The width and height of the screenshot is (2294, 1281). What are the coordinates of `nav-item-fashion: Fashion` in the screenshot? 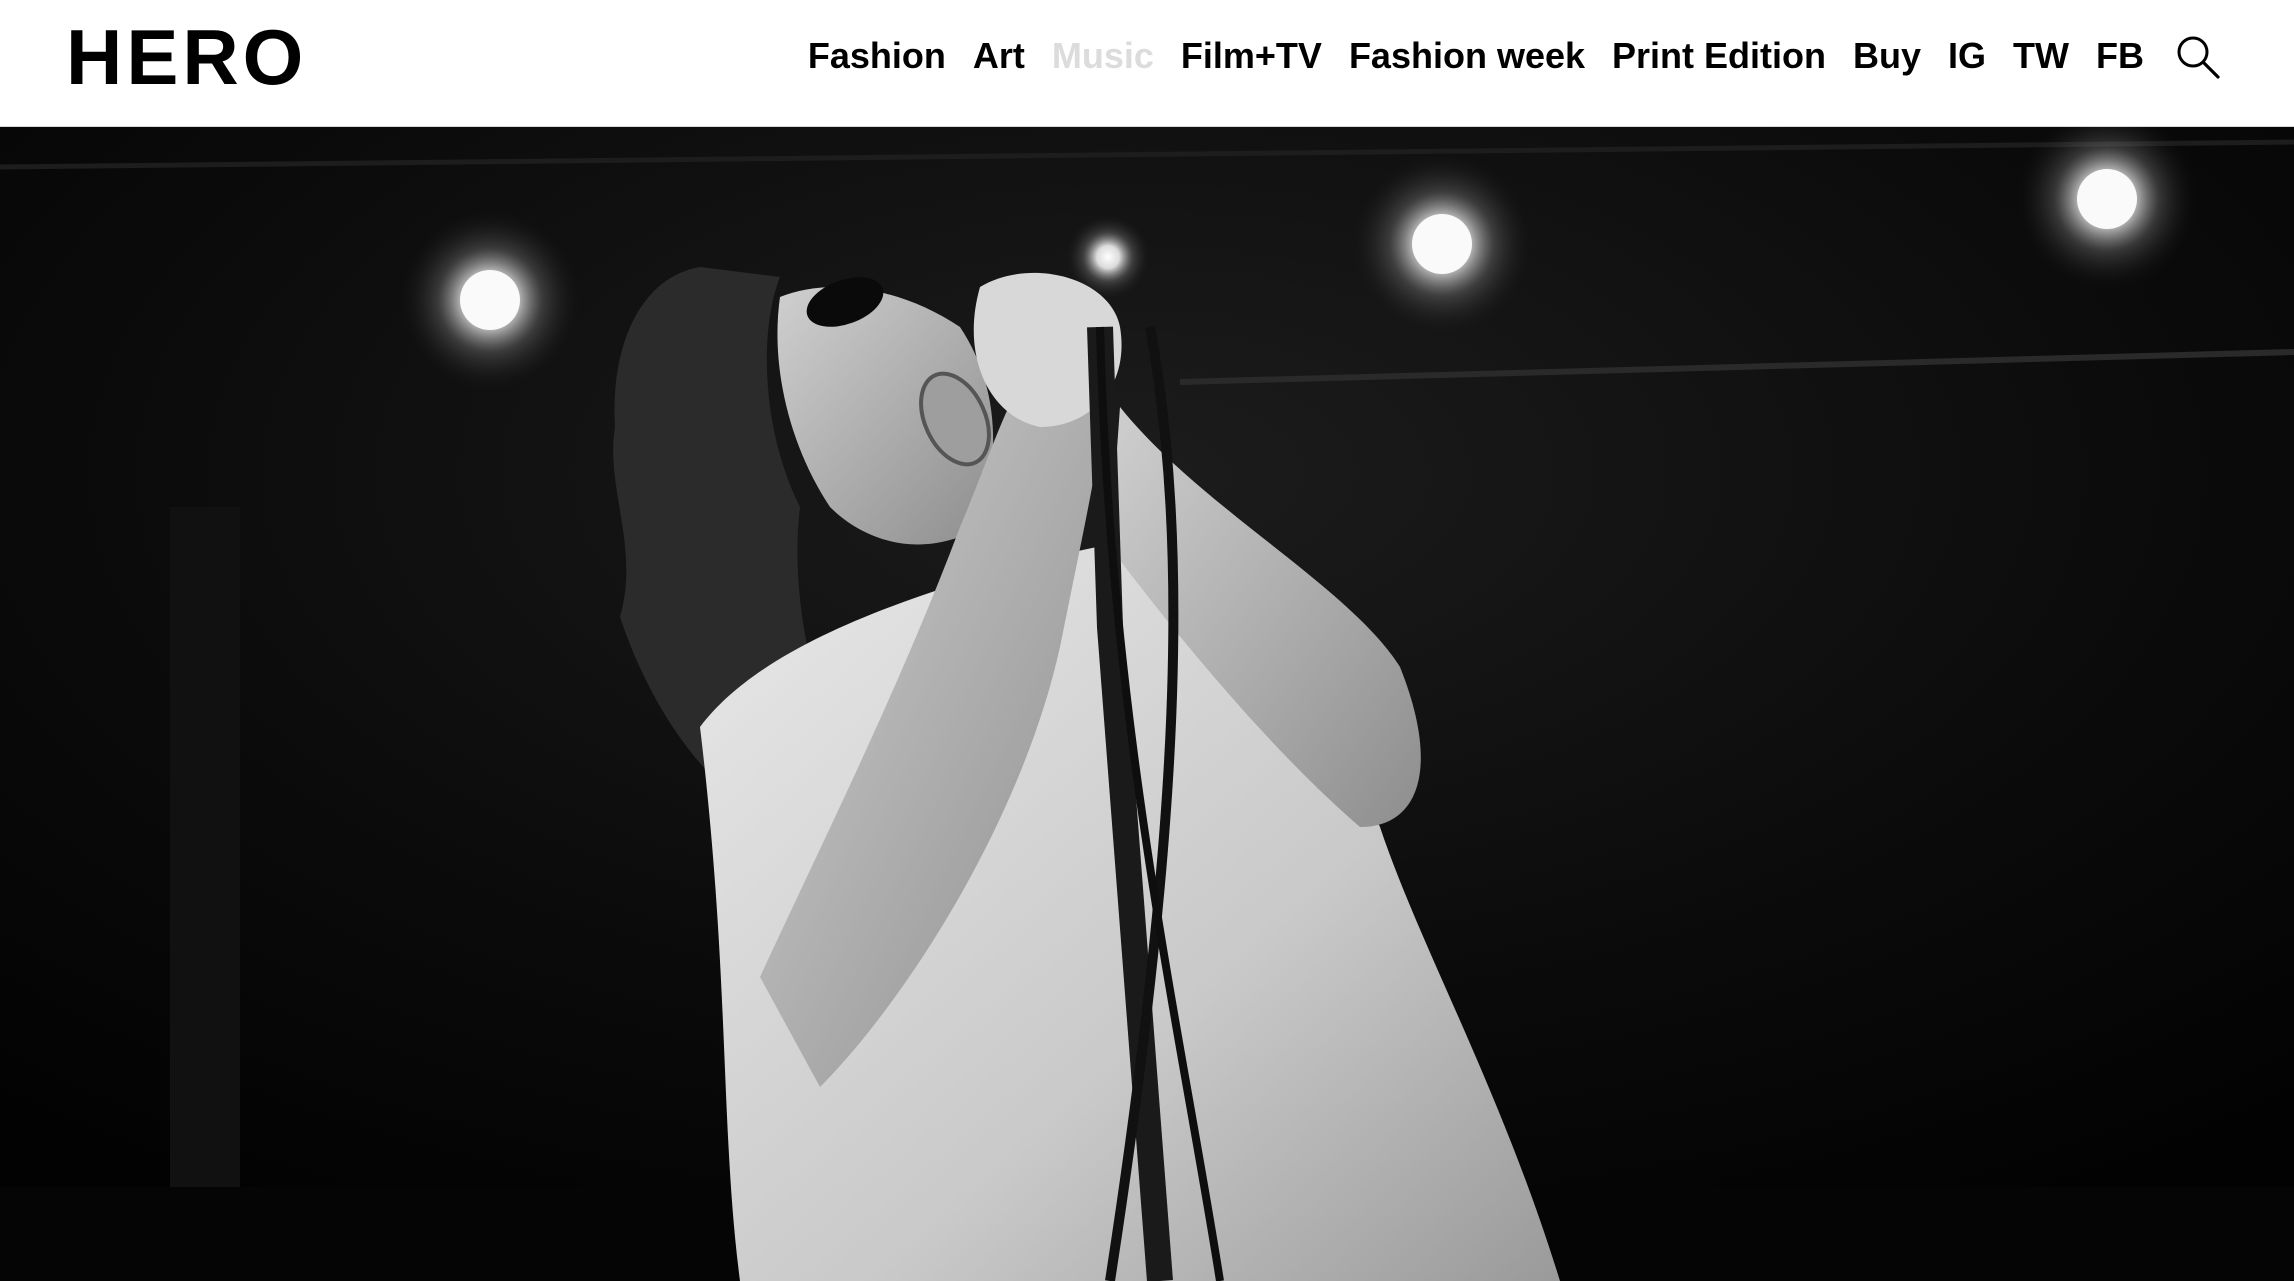 It's located at (877, 56).